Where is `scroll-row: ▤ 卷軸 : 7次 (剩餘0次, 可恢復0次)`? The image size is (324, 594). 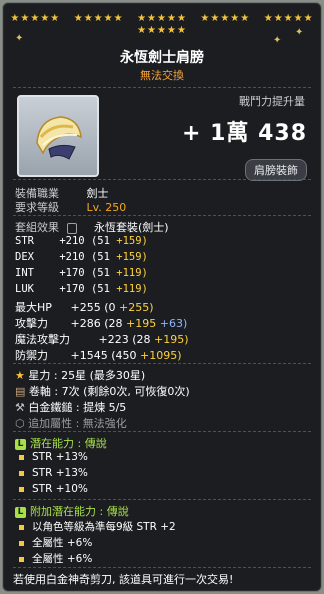 scroll-row: ▤ 卷軸 : 7次 (剩餘0次, 可恢復0次) is located at coordinates (102, 391).